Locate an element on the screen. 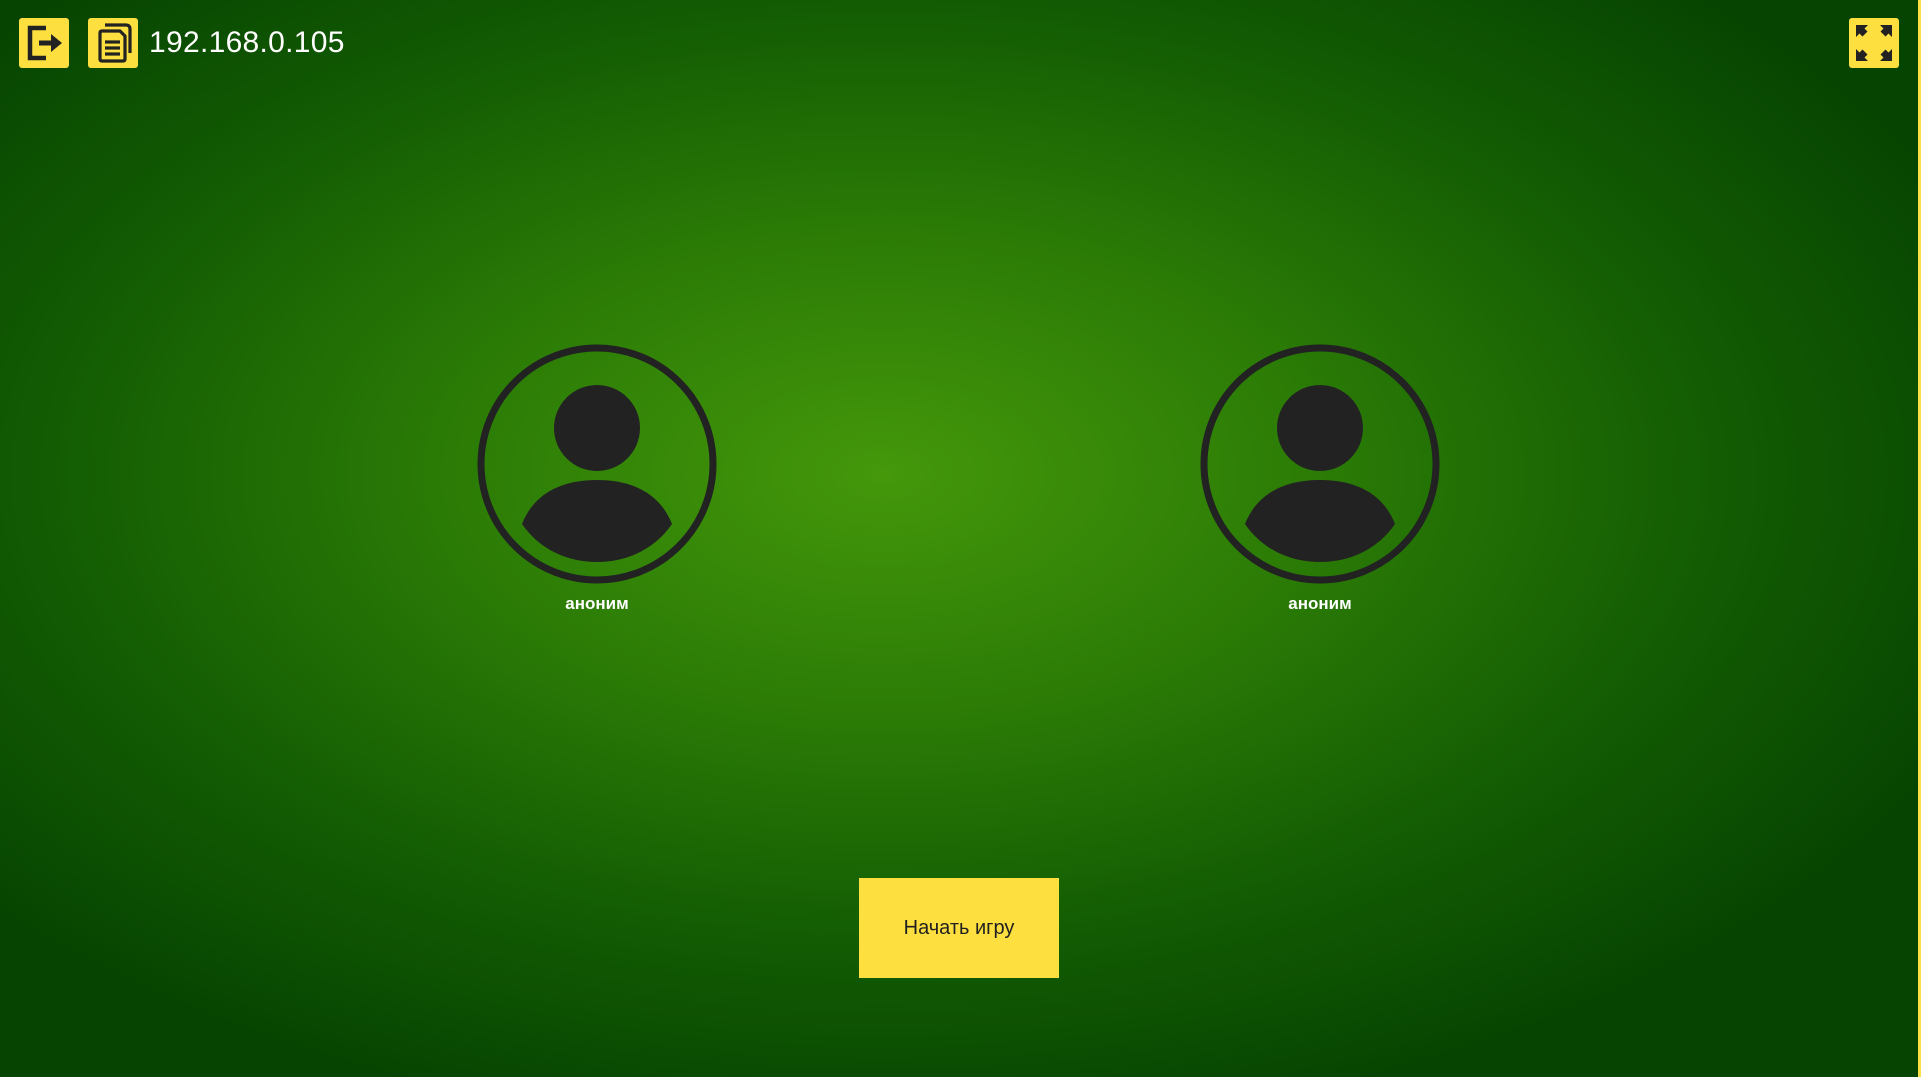 This screenshot has height=1077, width=1921. exit-icon is located at coordinates (44, 43).